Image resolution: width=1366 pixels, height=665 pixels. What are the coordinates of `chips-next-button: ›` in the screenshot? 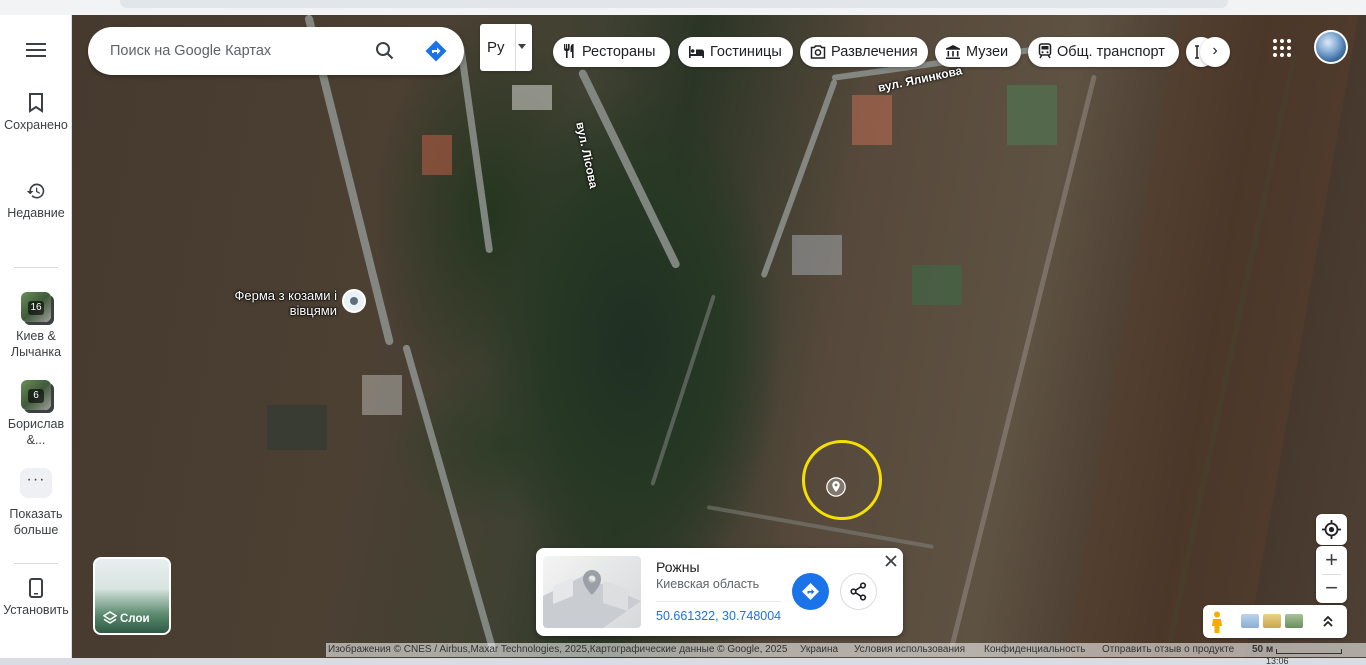 It's located at (1215, 52).